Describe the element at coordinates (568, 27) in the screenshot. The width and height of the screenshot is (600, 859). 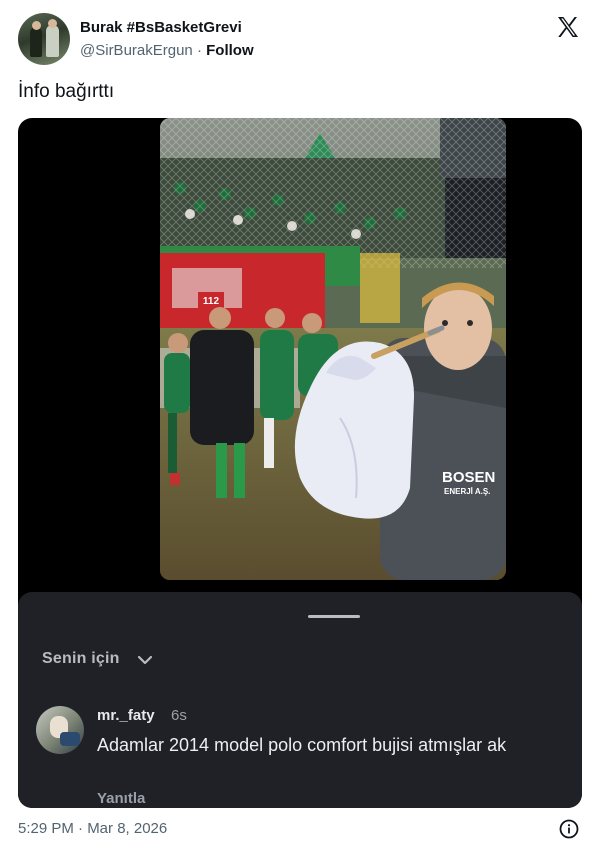
I see `x-logo-icon` at that location.